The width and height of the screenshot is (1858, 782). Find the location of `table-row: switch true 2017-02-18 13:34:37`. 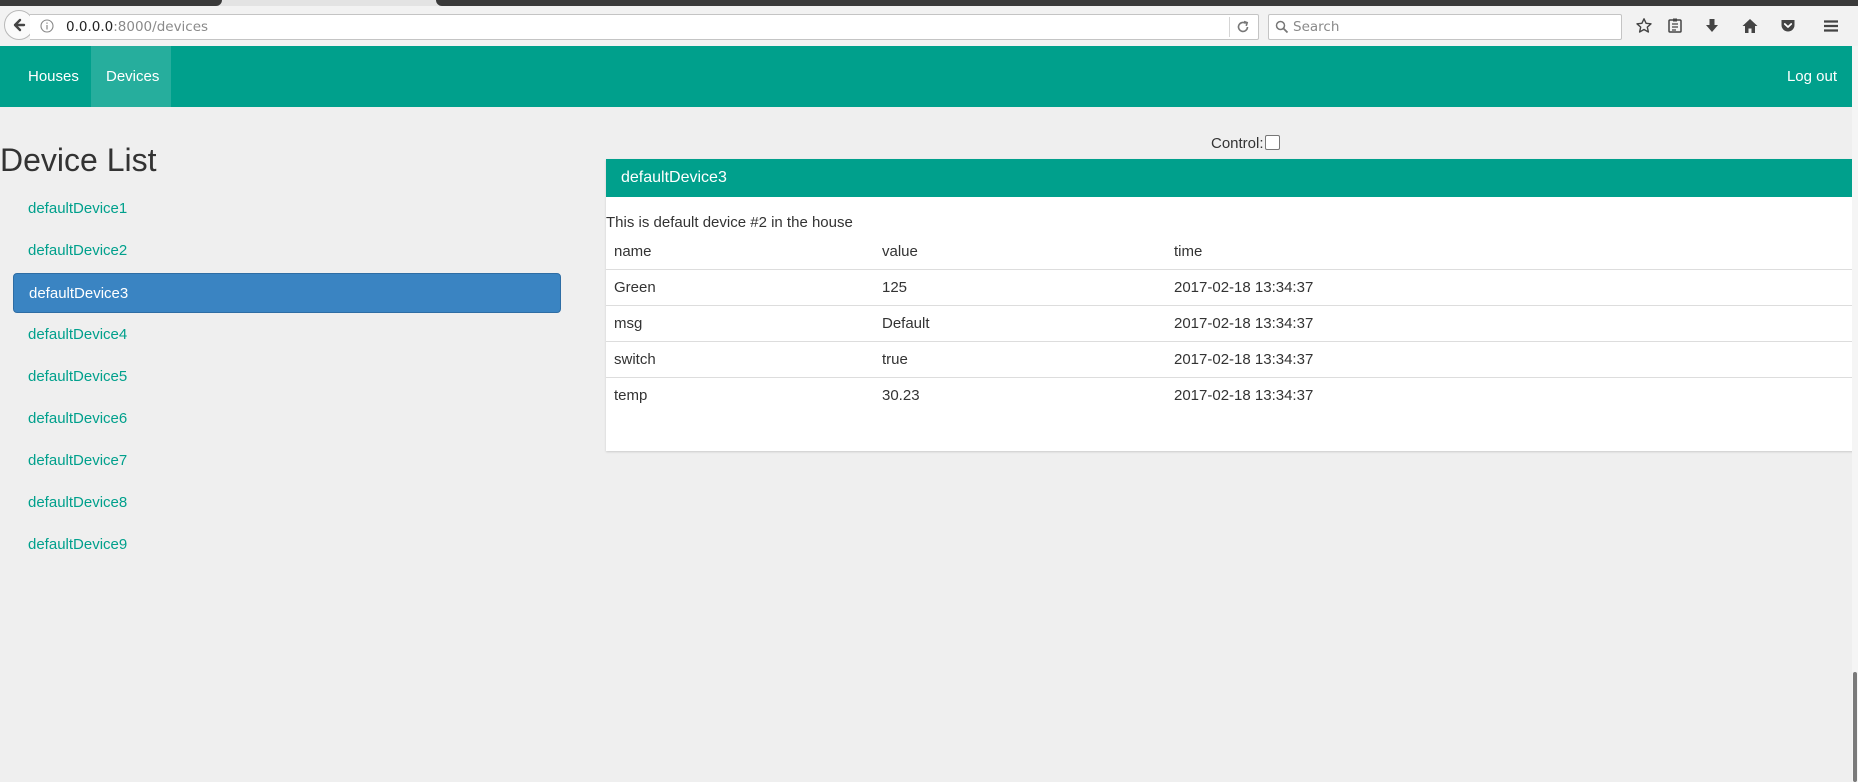

table-row: switch true 2017-02-18 13:34:37 is located at coordinates (1232, 359).